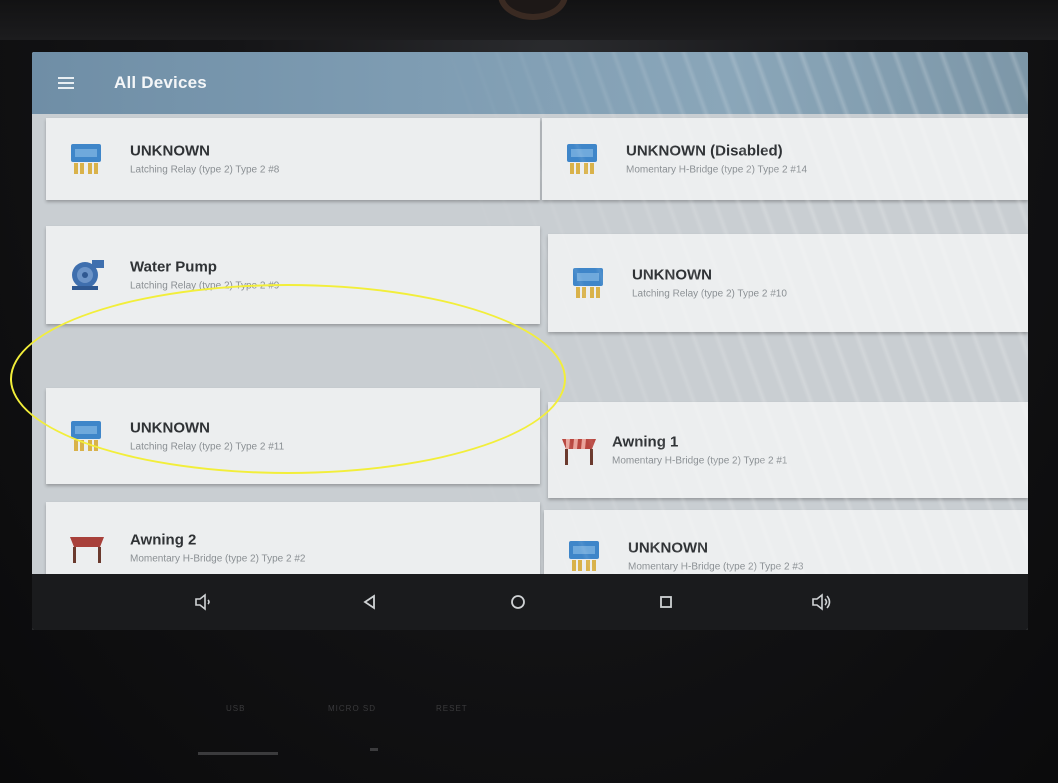  Describe the element at coordinates (518, 602) in the screenshot. I see `home-icon` at that location.